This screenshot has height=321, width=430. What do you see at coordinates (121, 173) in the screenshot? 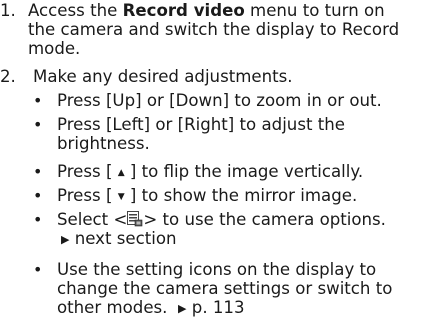
I see `up-key-icon: ▲` at bounding box center [121, 173].